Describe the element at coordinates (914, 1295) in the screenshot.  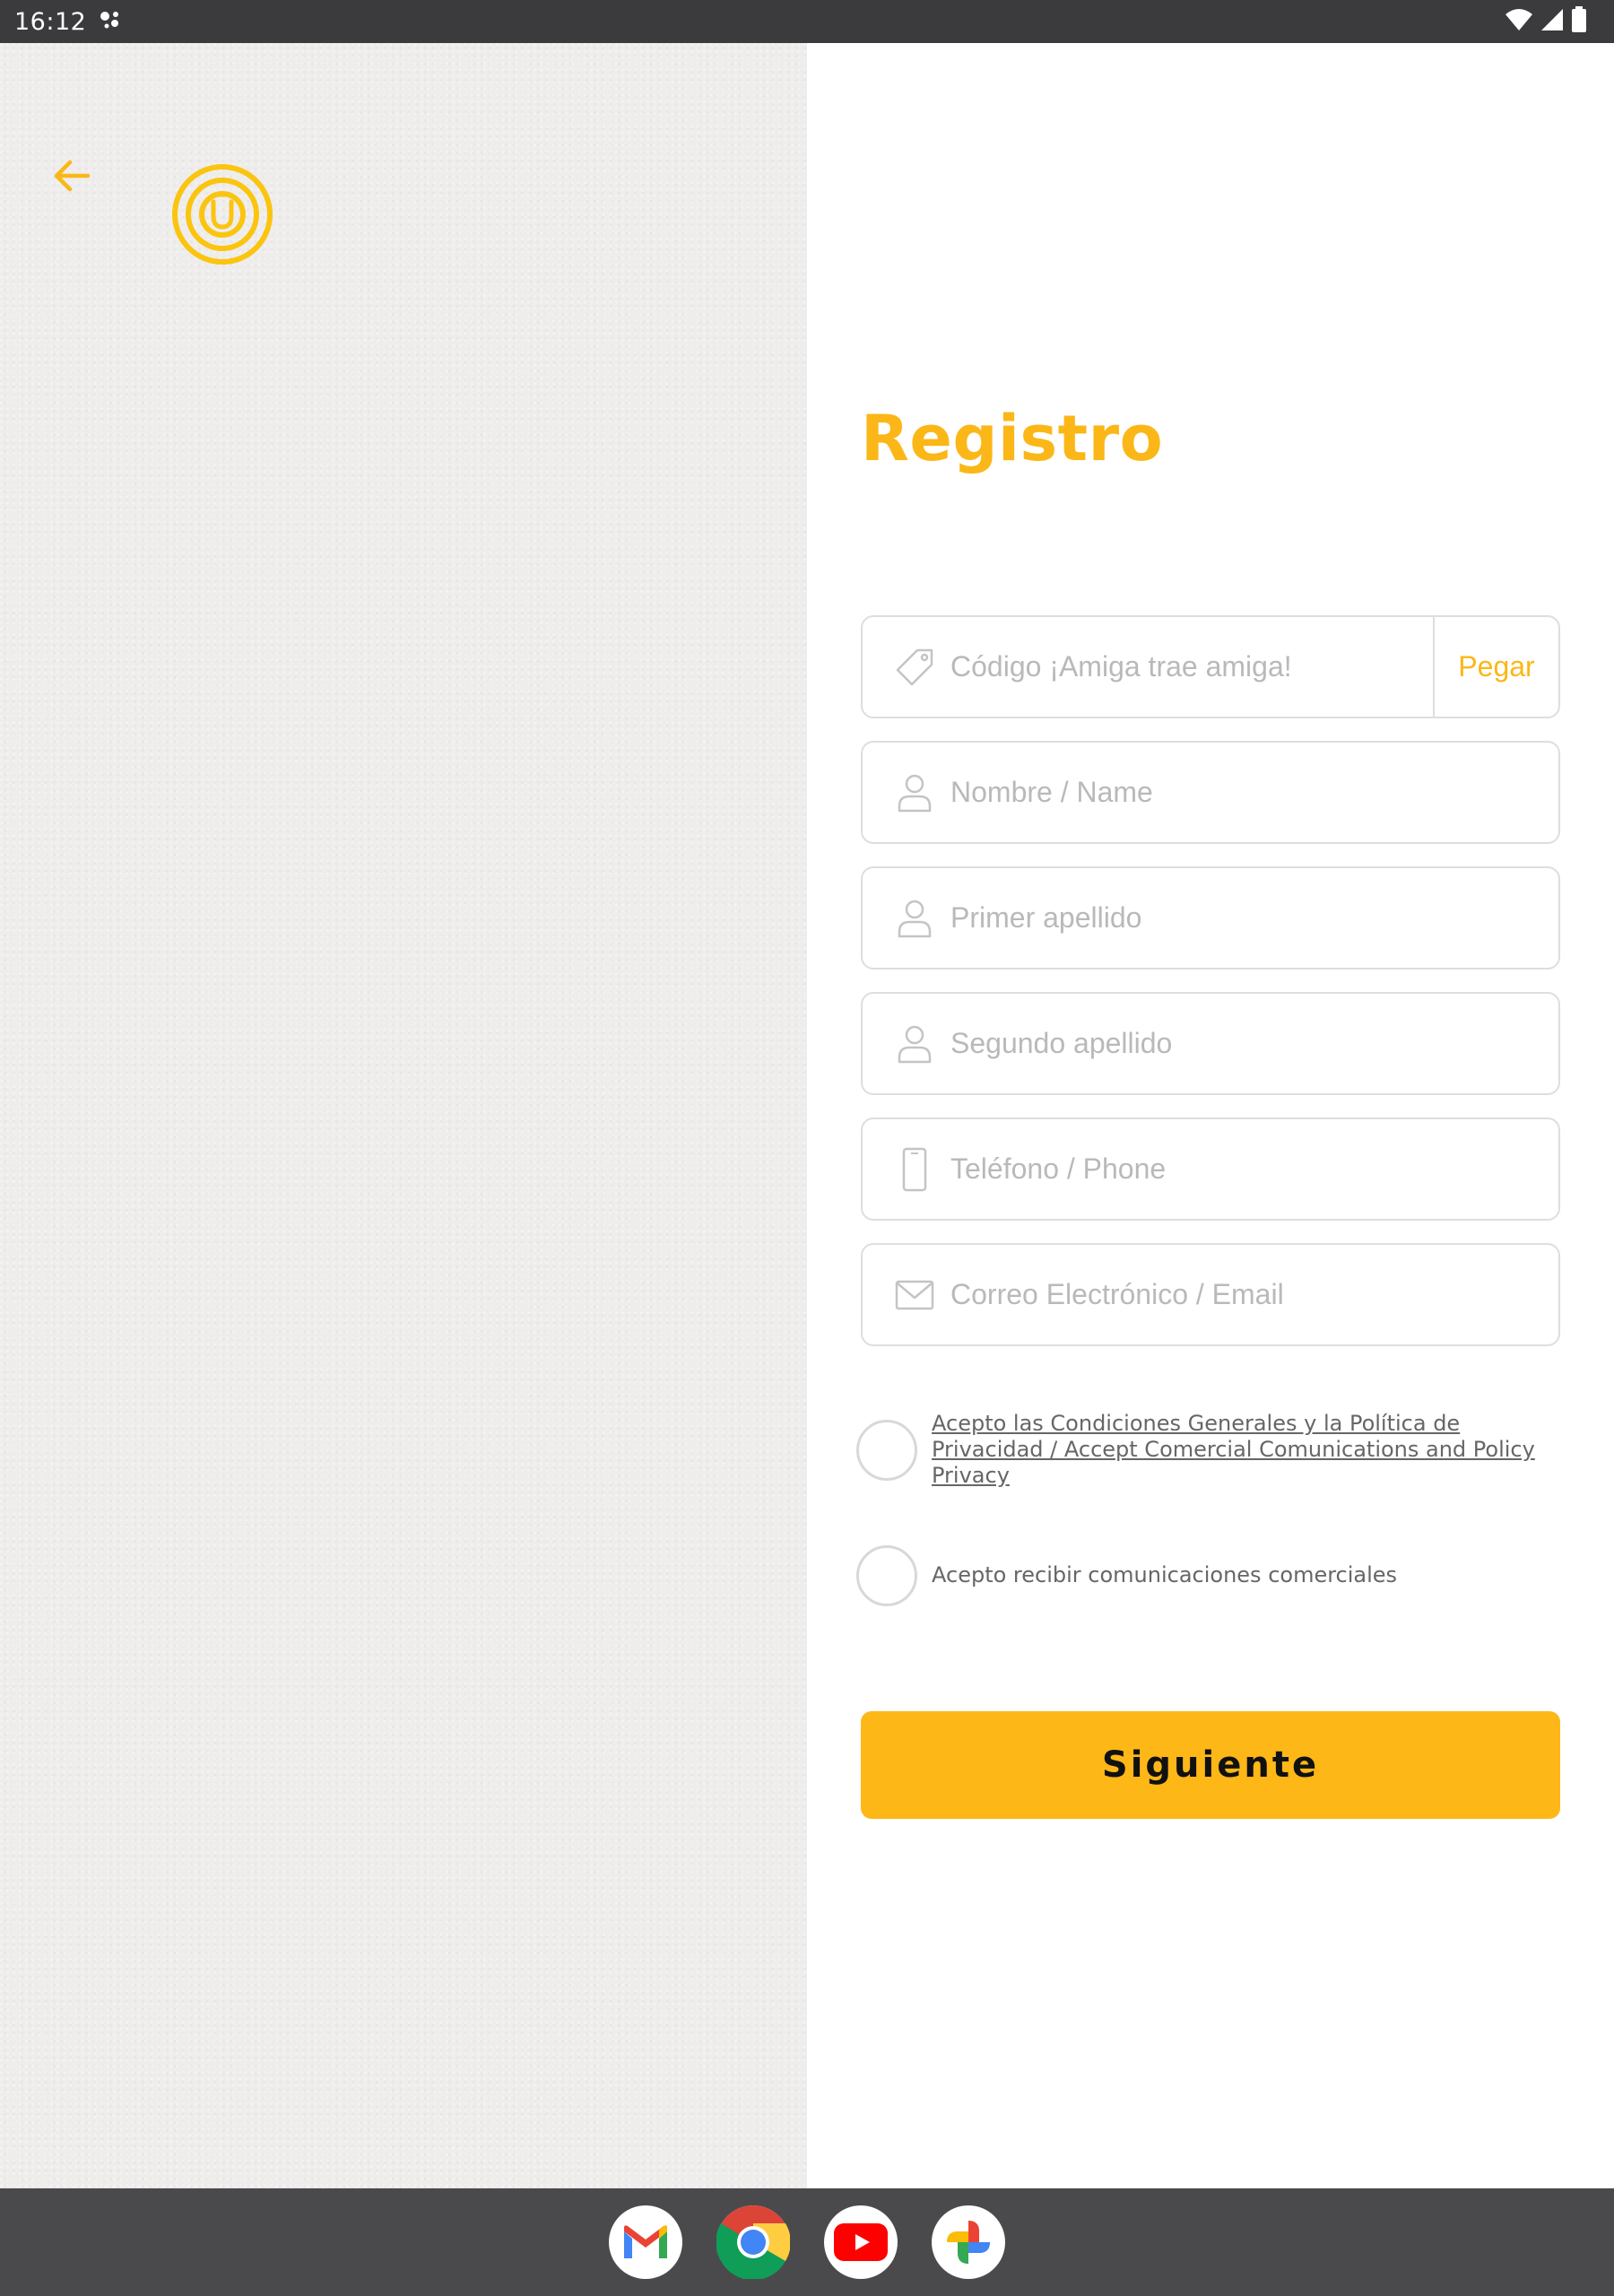
I see `envelope-icon` at that location.